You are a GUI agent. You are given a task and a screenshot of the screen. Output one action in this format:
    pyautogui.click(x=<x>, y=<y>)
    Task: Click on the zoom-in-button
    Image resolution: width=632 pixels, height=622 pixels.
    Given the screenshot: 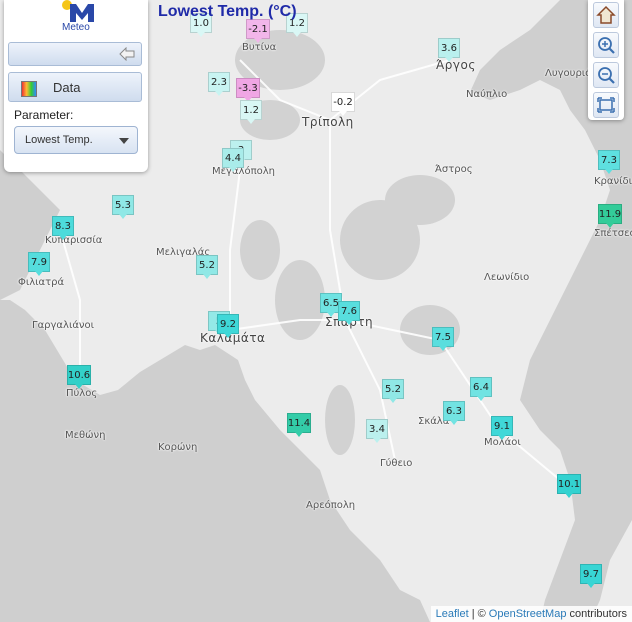 What is the action you would take?
    pyautogui.click(x=606, y=45)
    